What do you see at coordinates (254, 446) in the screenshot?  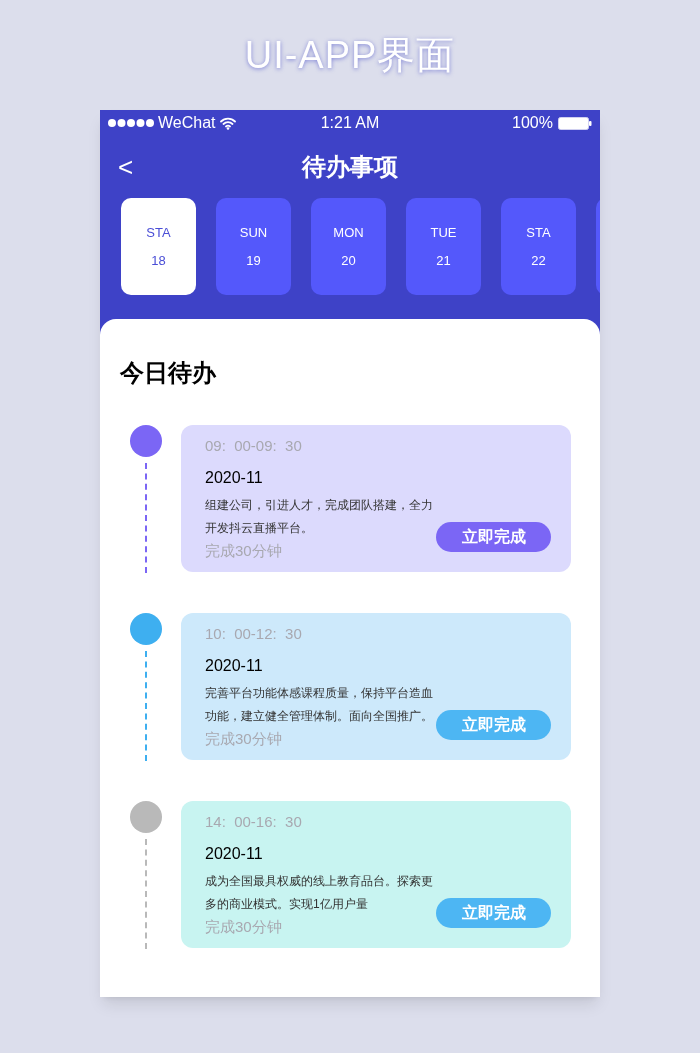 I see `task-time: 09: 00-09: 30` at bounding box center [254, 446].